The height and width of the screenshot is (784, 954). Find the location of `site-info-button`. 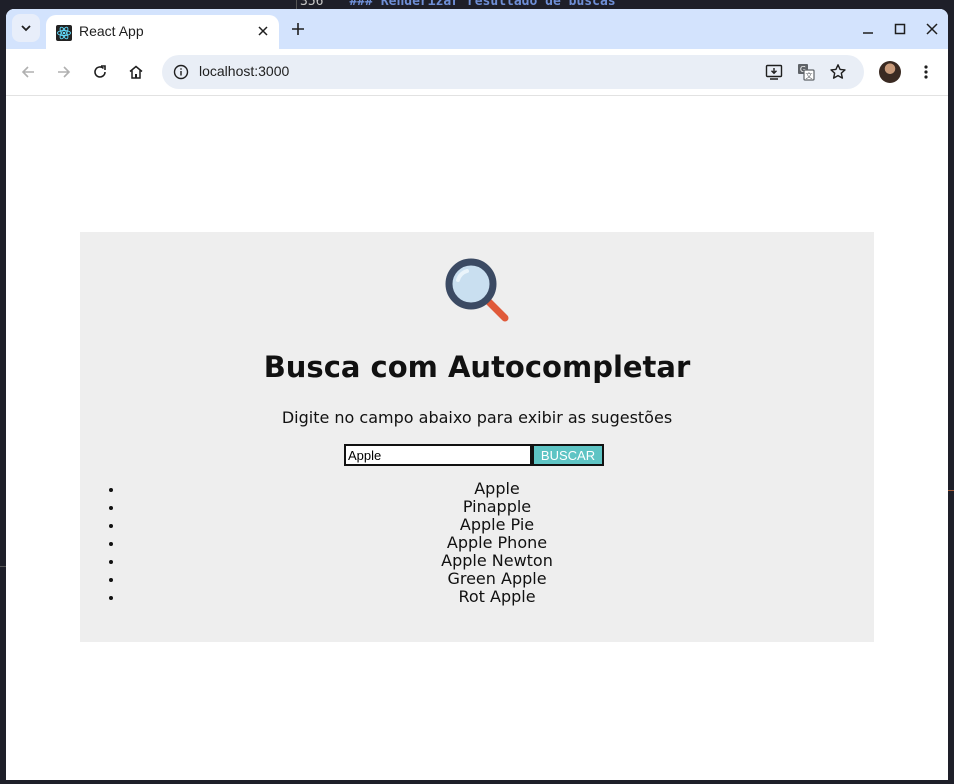

site-info-button is located at coordinates (181, 72).